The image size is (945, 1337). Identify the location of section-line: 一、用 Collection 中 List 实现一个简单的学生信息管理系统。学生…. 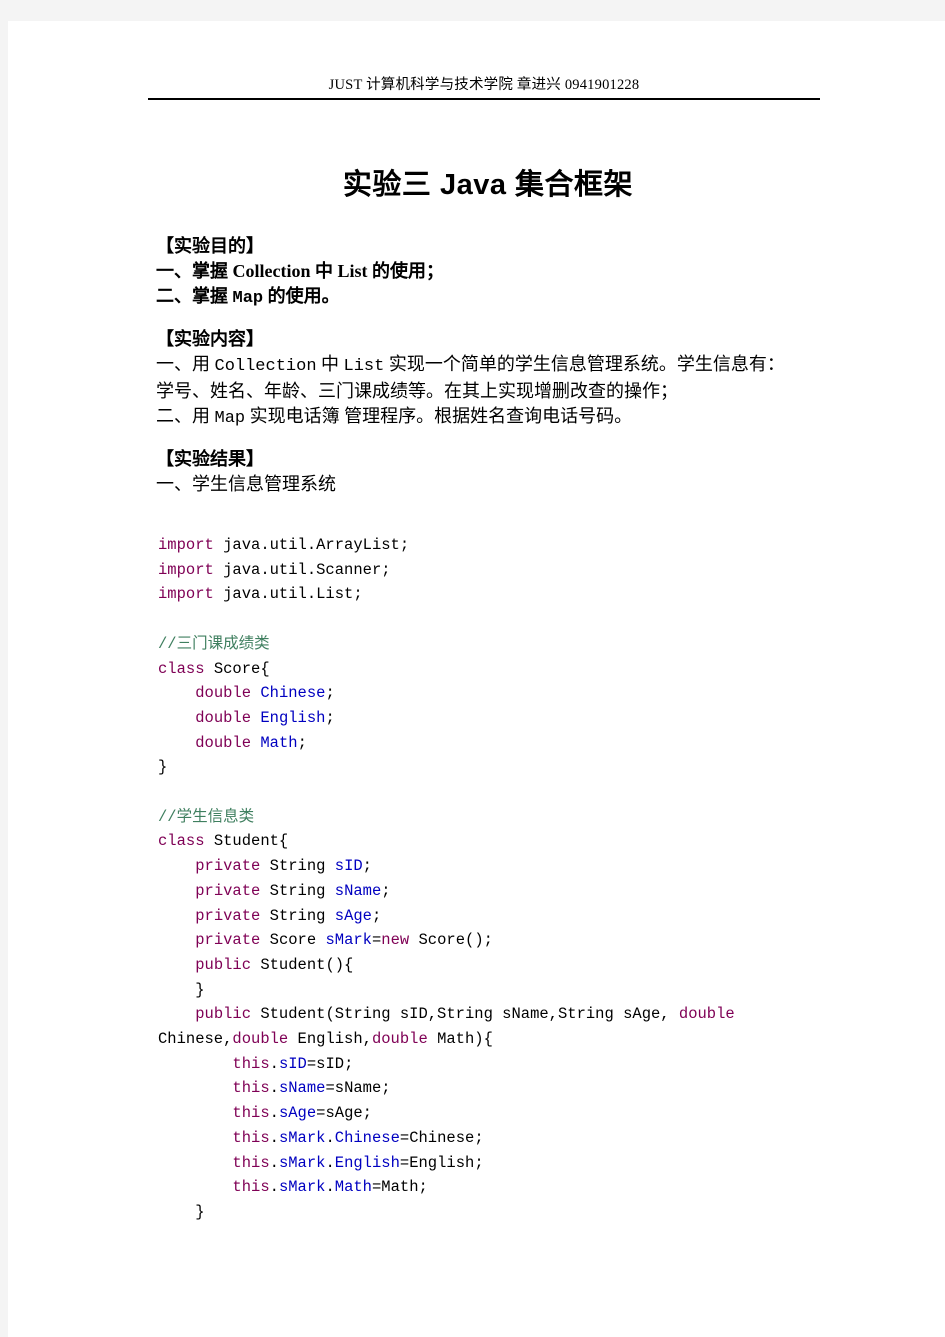
(506, 365).